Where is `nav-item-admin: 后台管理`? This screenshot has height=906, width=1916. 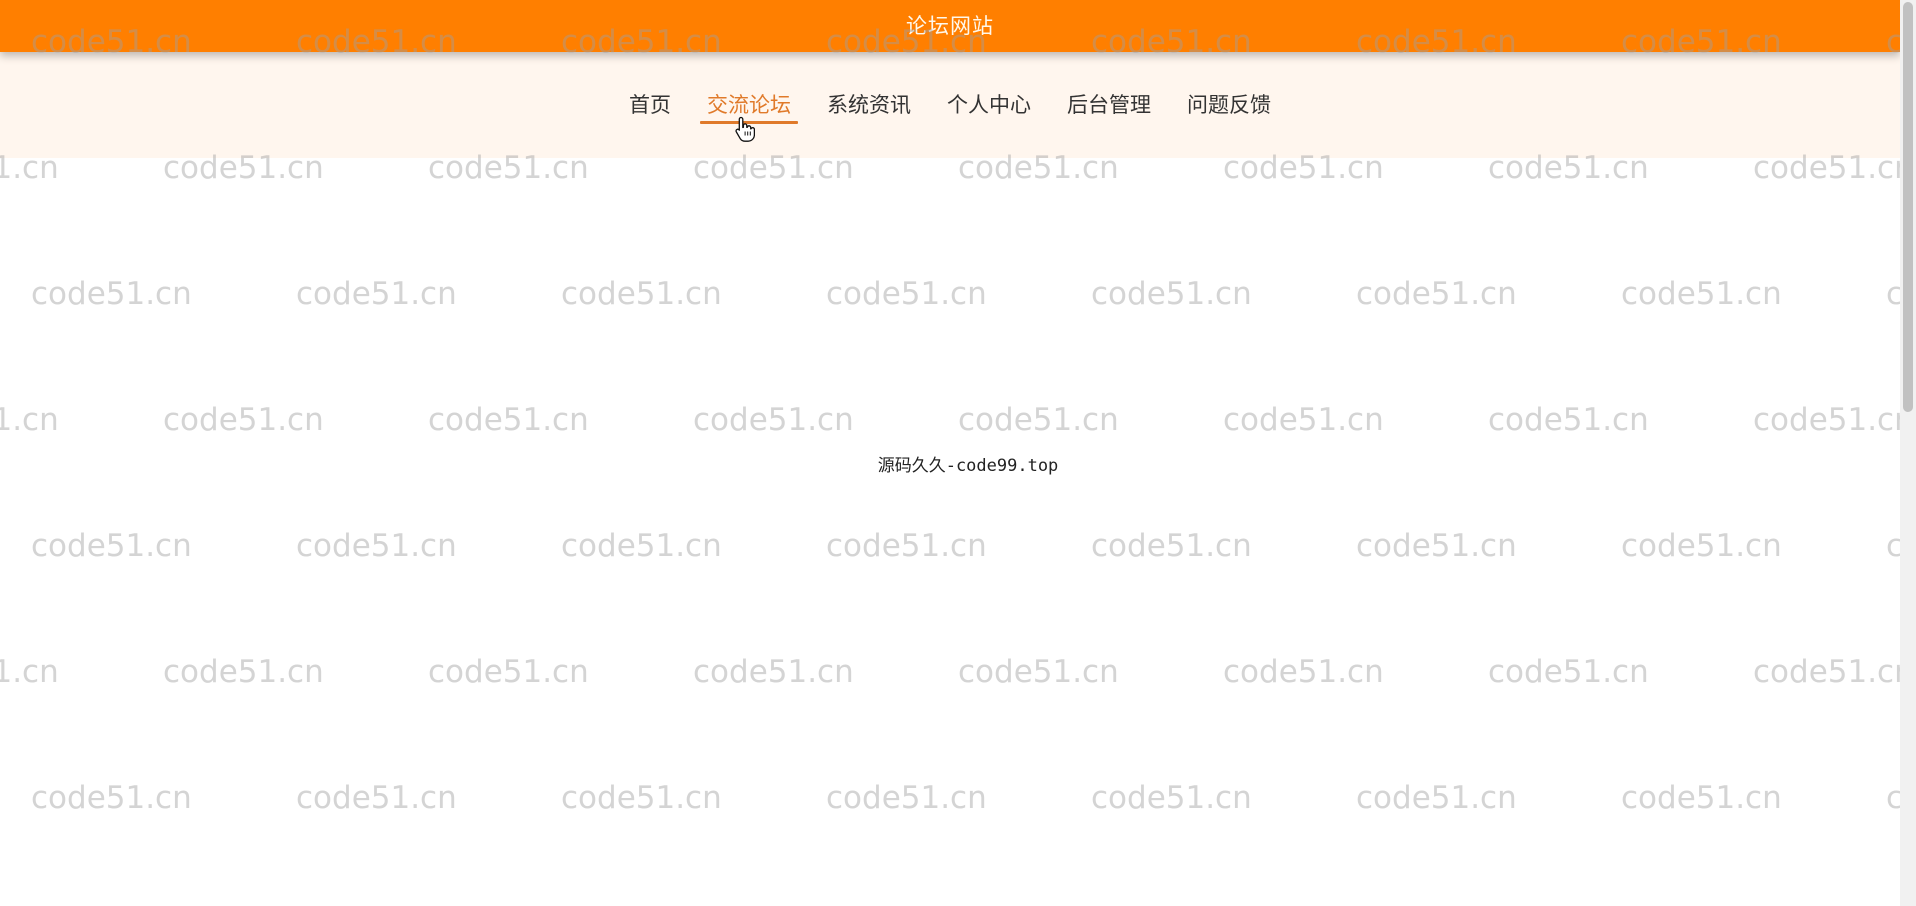
nav-item-admin: 后台管理 is located at coordinates (1109, 110).